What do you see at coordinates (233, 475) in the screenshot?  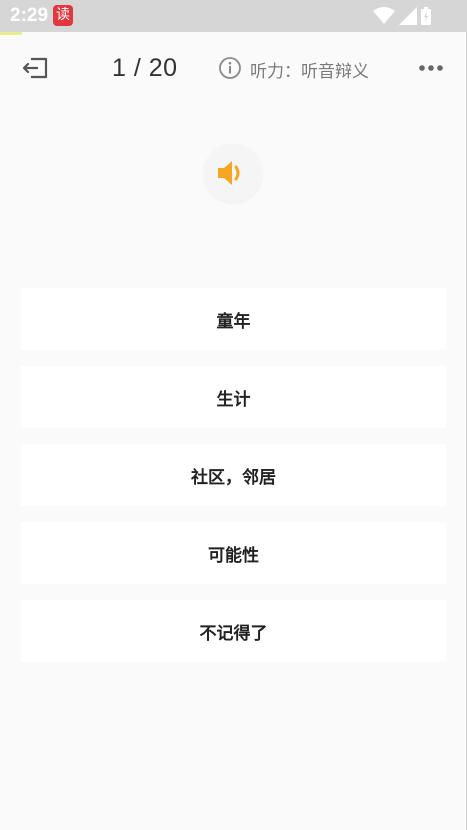 I see `answer-option-3: 社区，邻居` at bounding box center [233, 475].